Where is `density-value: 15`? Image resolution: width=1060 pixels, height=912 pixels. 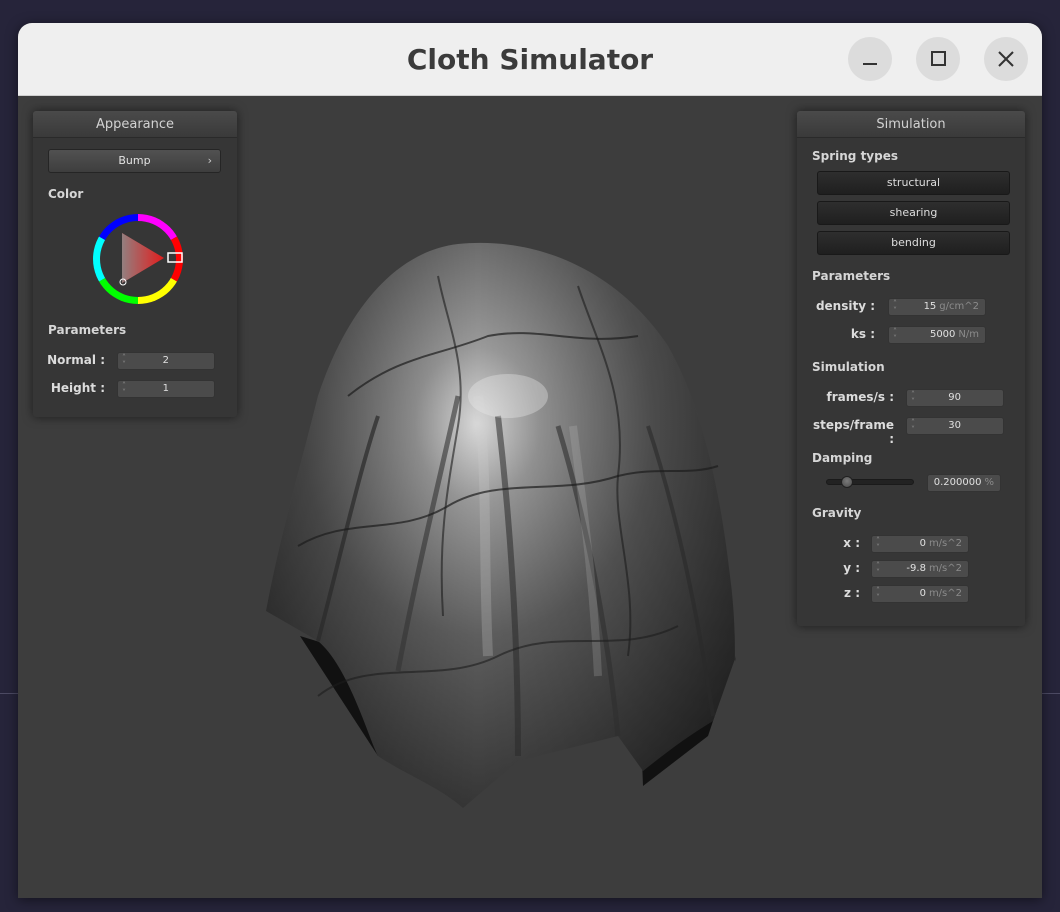
density-value: 15 is located at coordinates (930, 306).